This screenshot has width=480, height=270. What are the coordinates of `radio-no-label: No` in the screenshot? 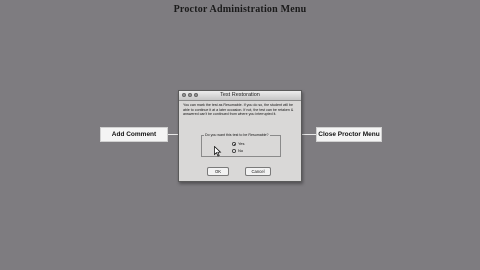 It's located at (241, 150).